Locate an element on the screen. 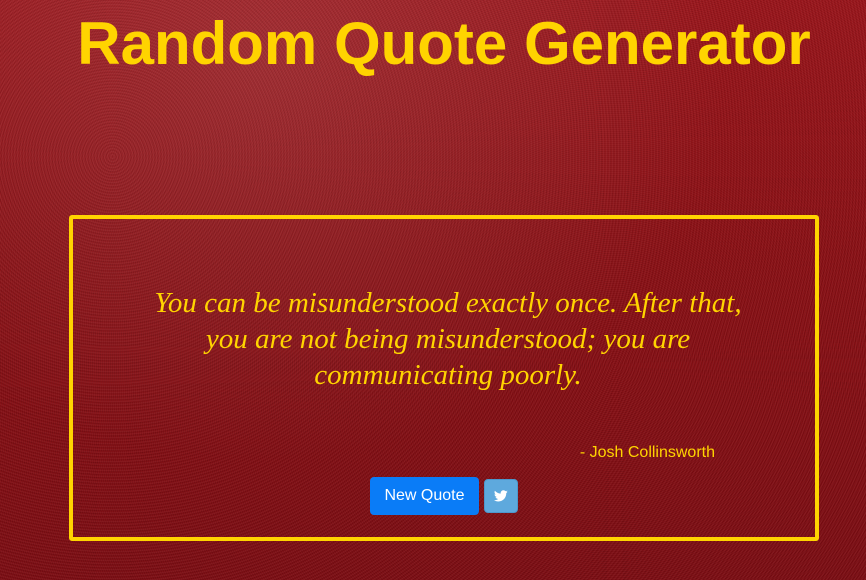 The image size is (866, 580). quote-actions: New Quote is located at coordinates (444, 496).